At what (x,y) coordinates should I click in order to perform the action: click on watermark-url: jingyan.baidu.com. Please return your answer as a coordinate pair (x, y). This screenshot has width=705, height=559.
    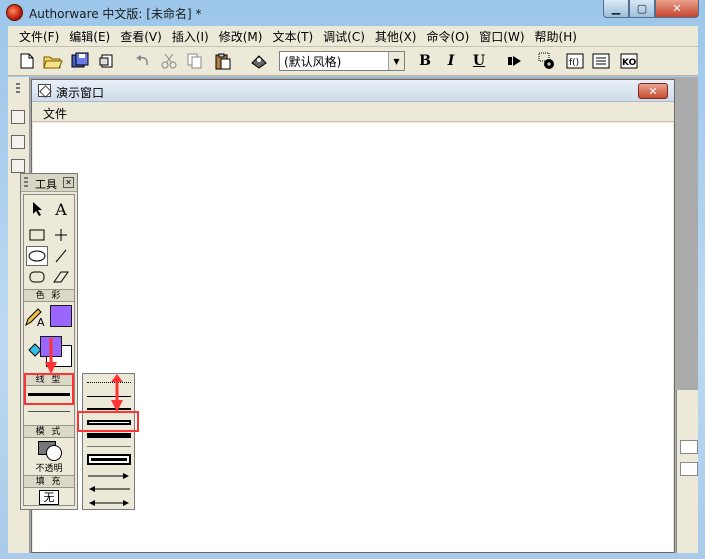
    Looking at the image, I should click on (624, 528).